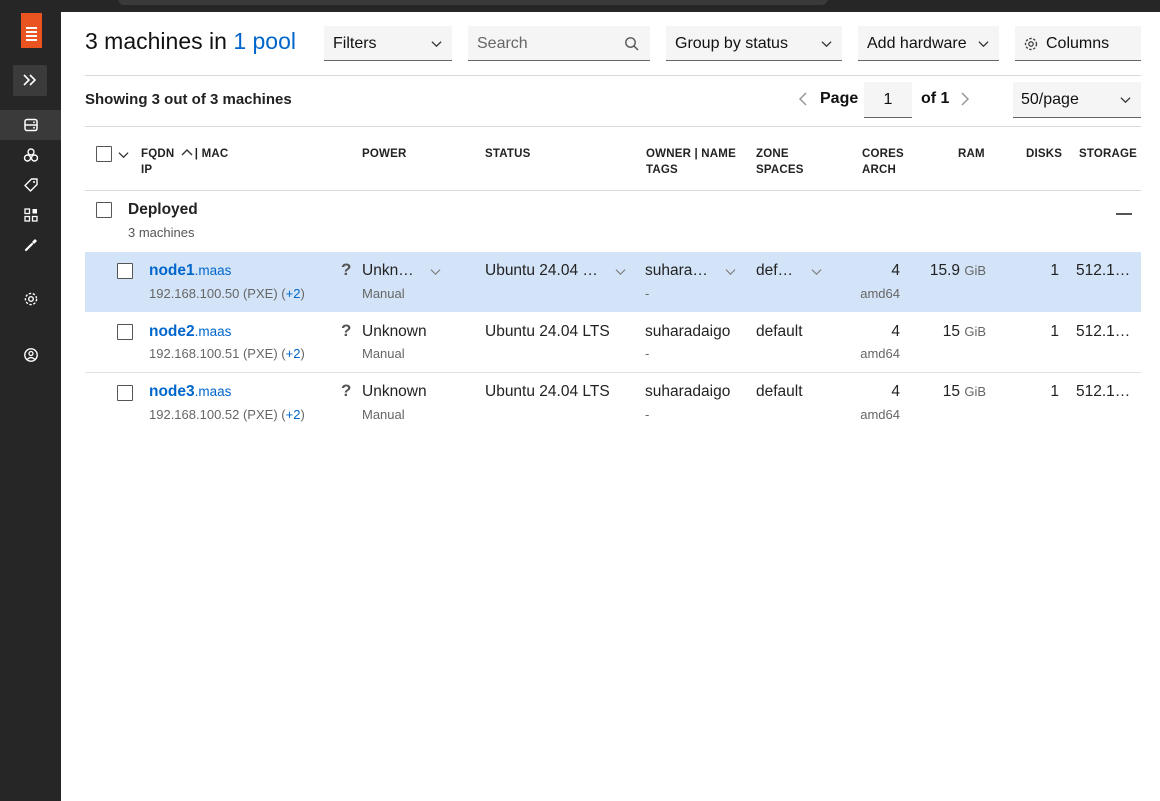  Describe the element at coordinates (730, 271) in the screenshot. I see `owner-menu-chevron-icon` at that location.